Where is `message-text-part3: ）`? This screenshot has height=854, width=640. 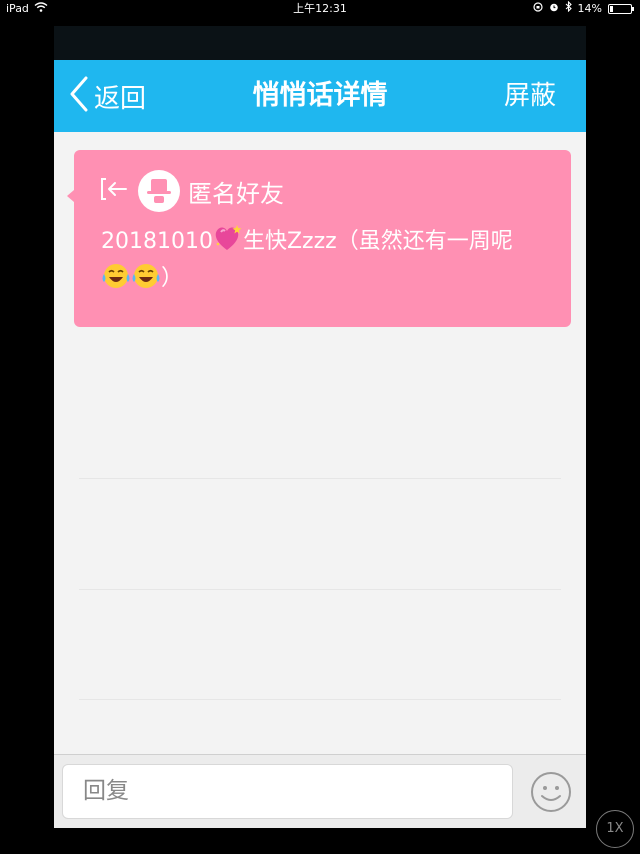
message-text-part3: ） is located at coordinates (172, 278).